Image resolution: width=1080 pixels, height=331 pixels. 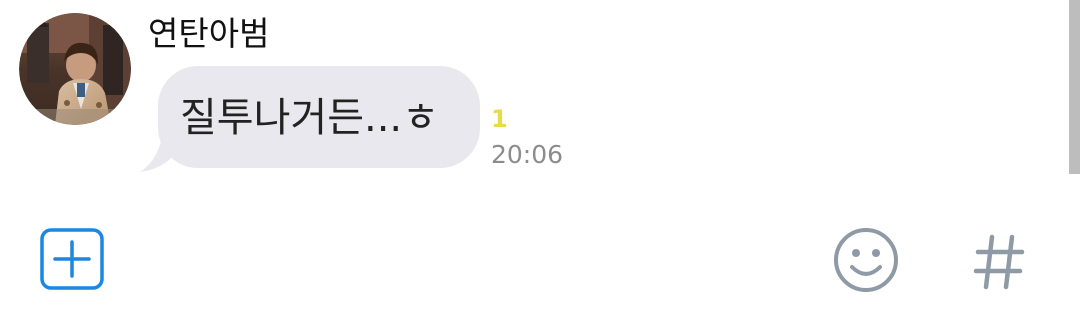 I want to click on hashtag-button, so click(x=999, y=261).